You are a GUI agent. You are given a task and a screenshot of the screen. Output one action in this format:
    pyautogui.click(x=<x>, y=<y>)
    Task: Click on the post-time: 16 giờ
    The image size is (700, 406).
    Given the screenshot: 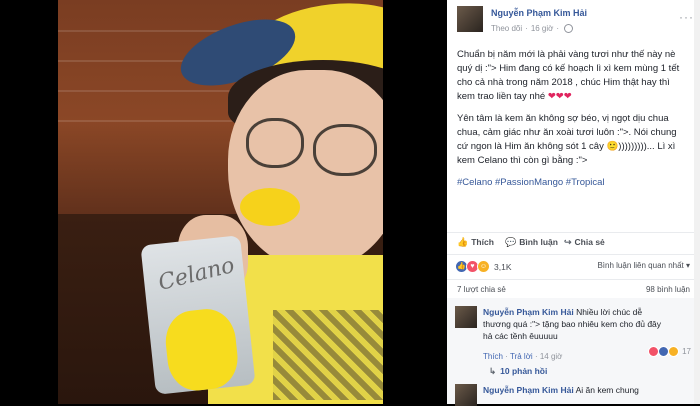 What is the action you would take?
    pyautogui.click(x=542, y=28)
    